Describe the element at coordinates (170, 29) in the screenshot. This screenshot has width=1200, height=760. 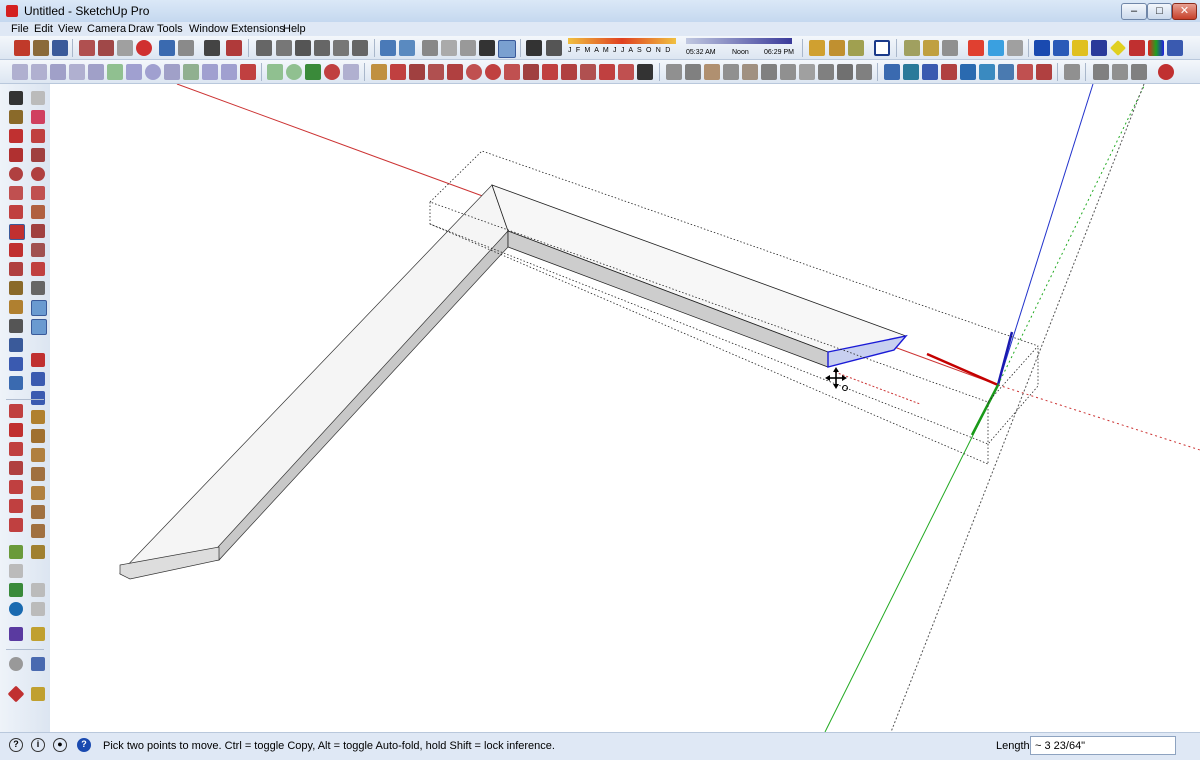
I see `menu-tools: Tools` at that location.